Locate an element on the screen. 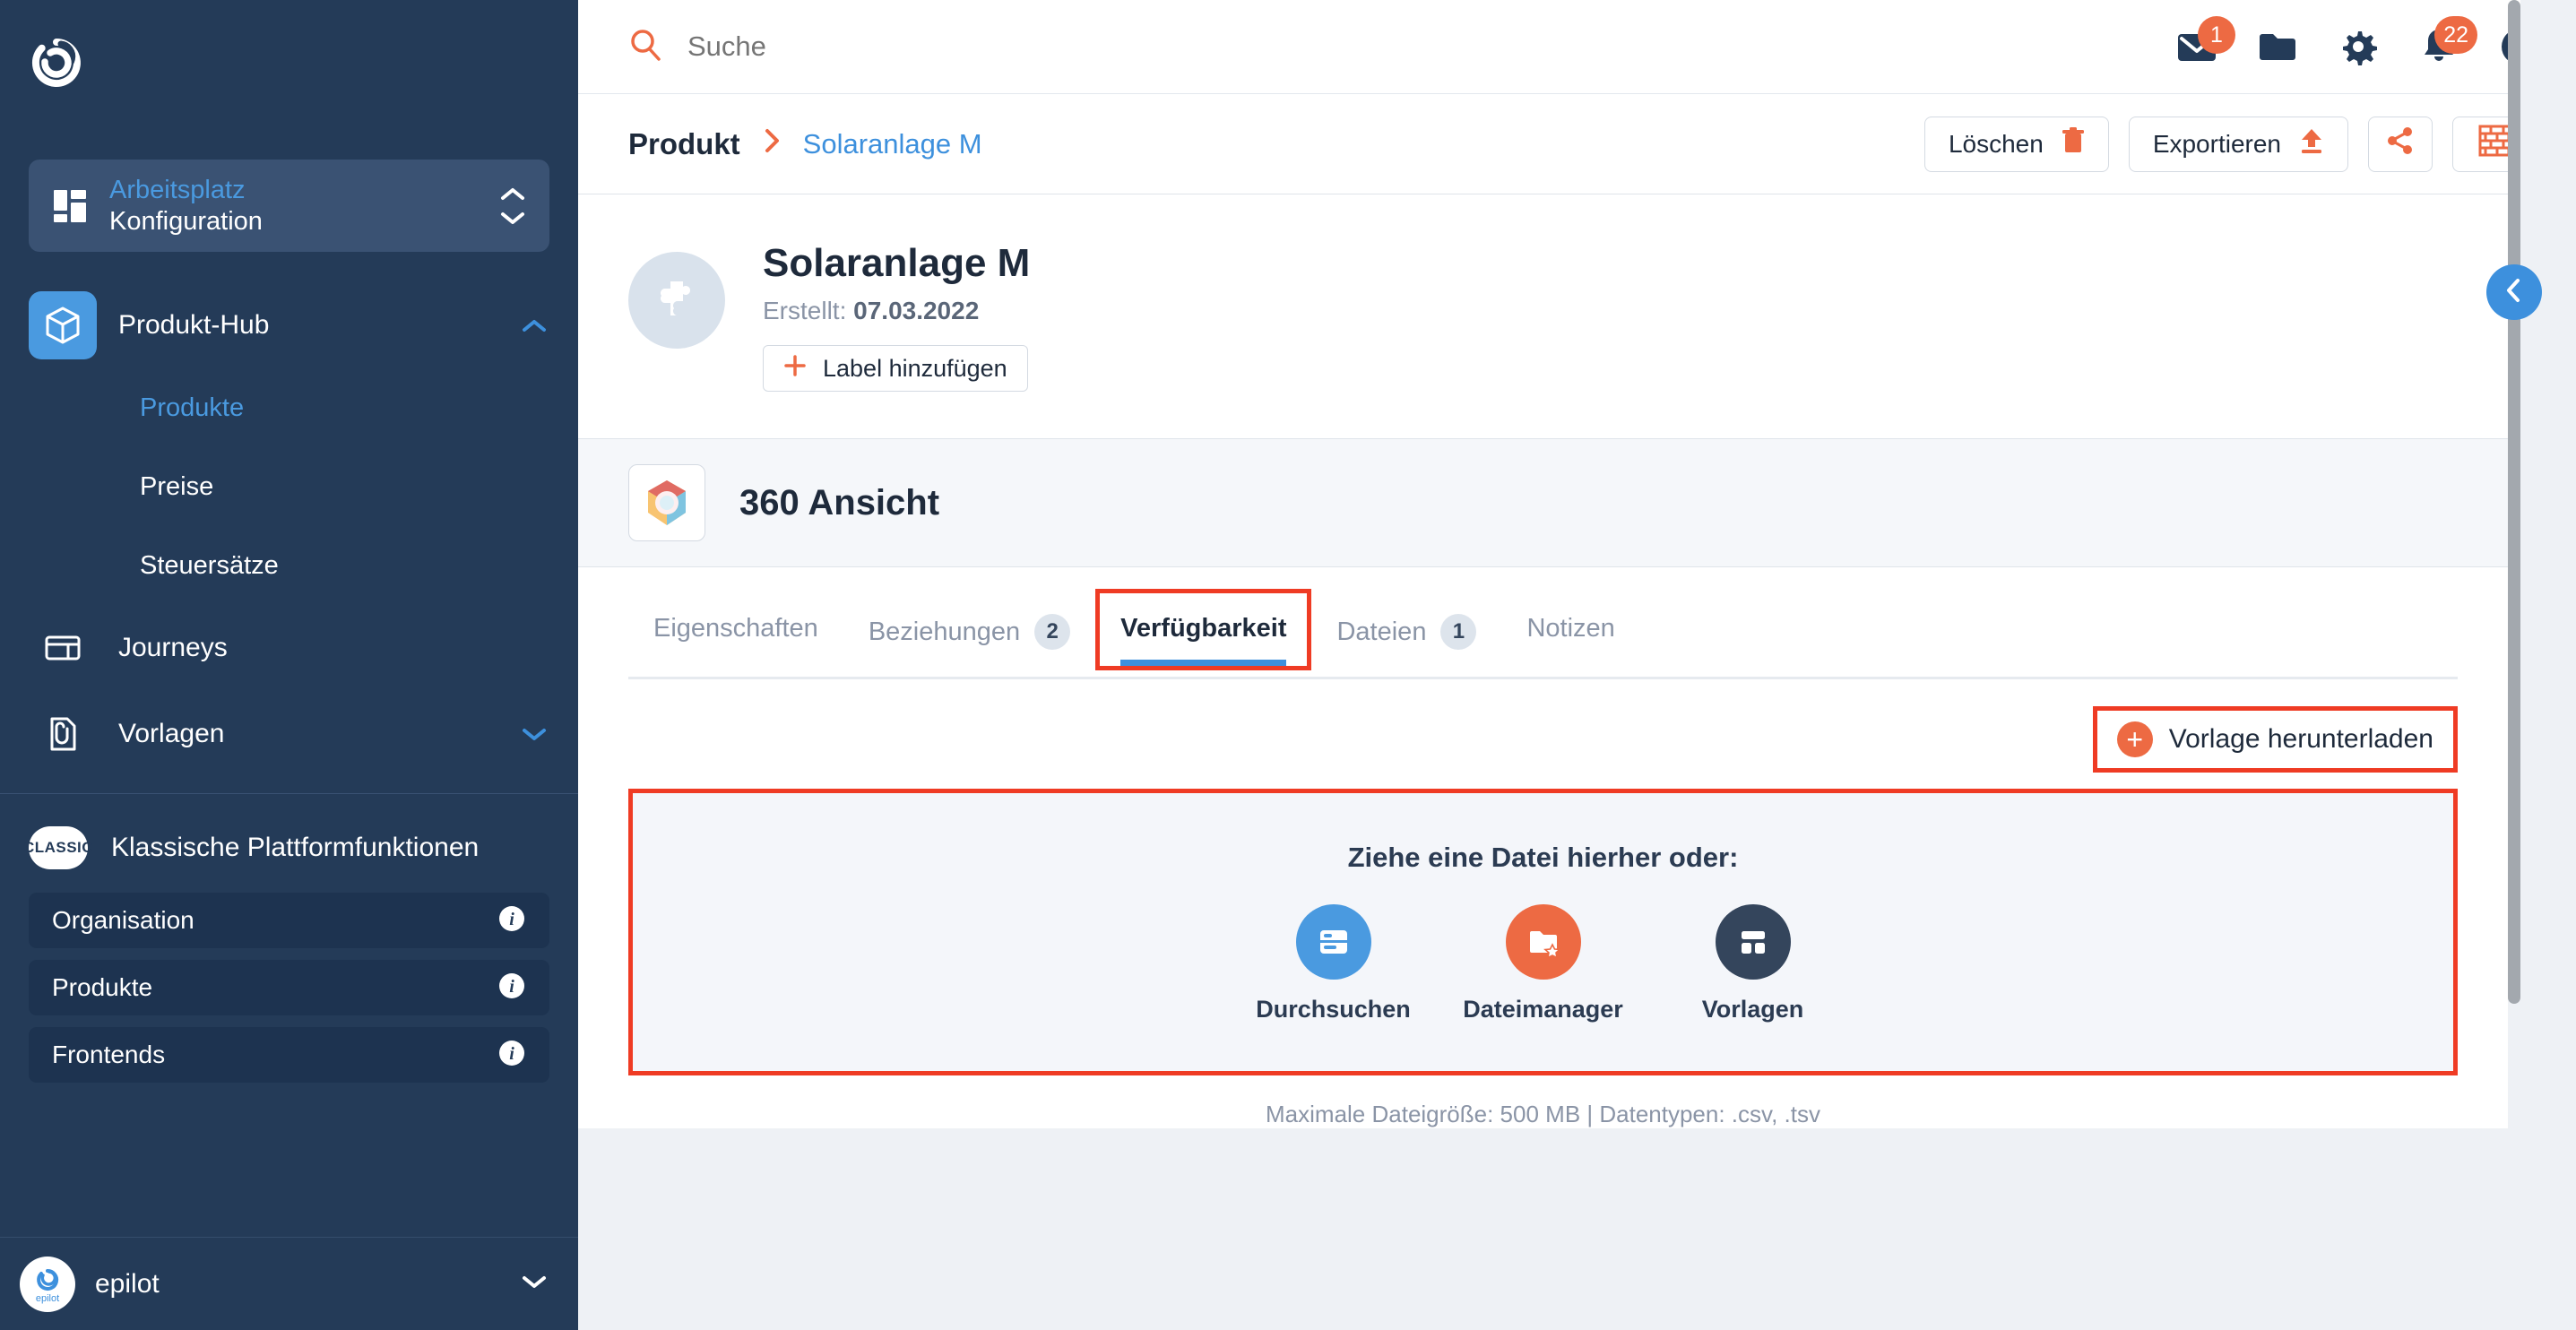  record-actions: Löschen Exportieren is located at coordinates (2232, 144).